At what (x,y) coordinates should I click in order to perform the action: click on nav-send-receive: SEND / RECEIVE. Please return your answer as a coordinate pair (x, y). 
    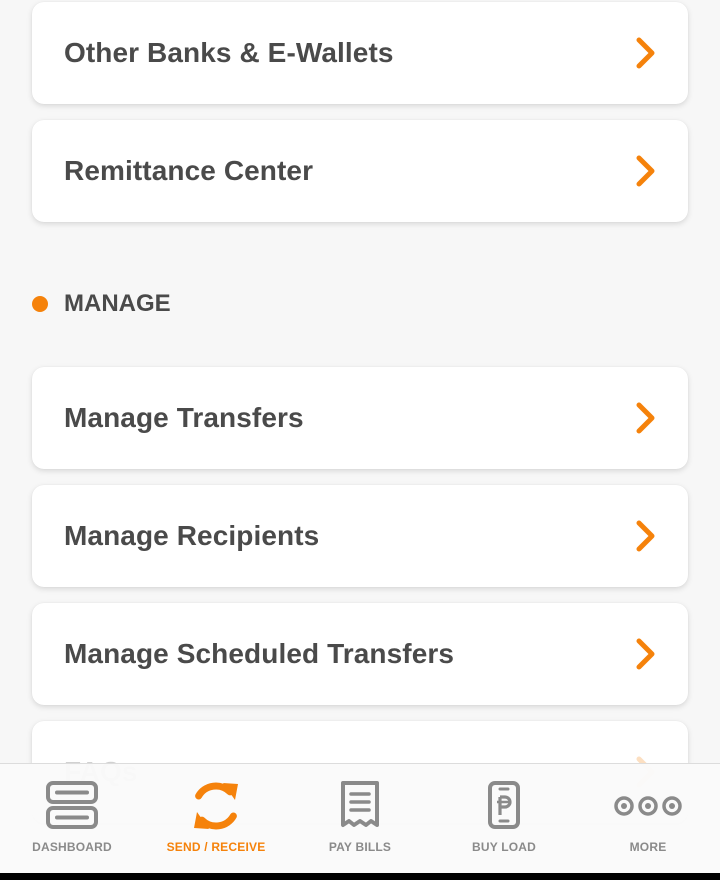
    Looking at the image, I should click on (216, 819).